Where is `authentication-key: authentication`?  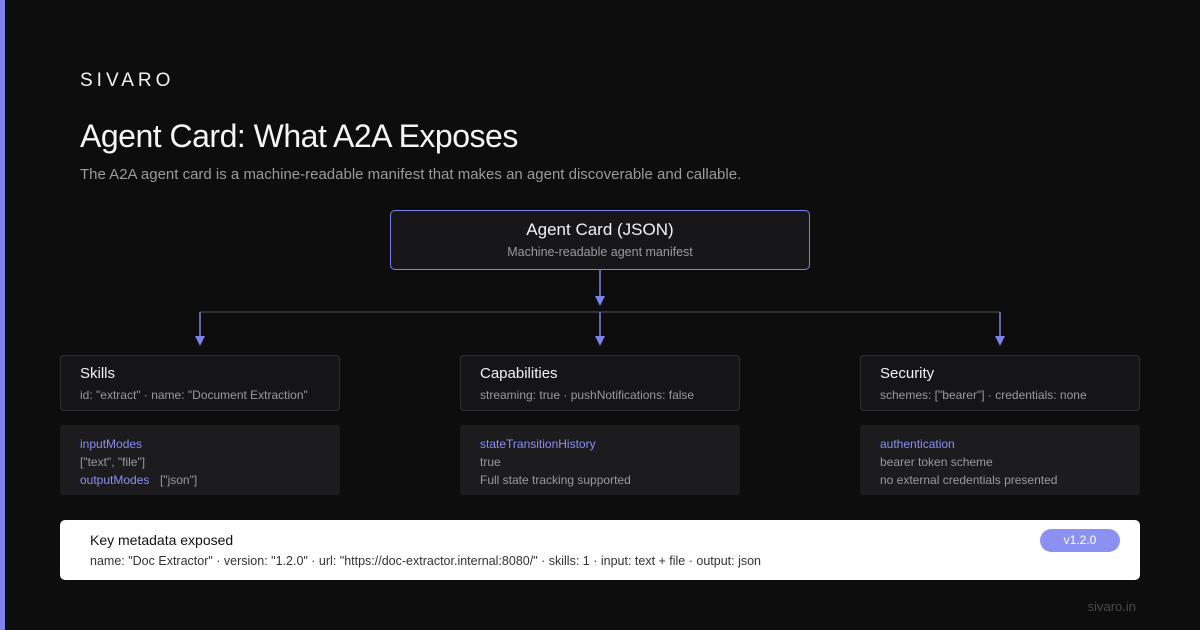 authentication-key: authentication is located at coordinates (917, 444).